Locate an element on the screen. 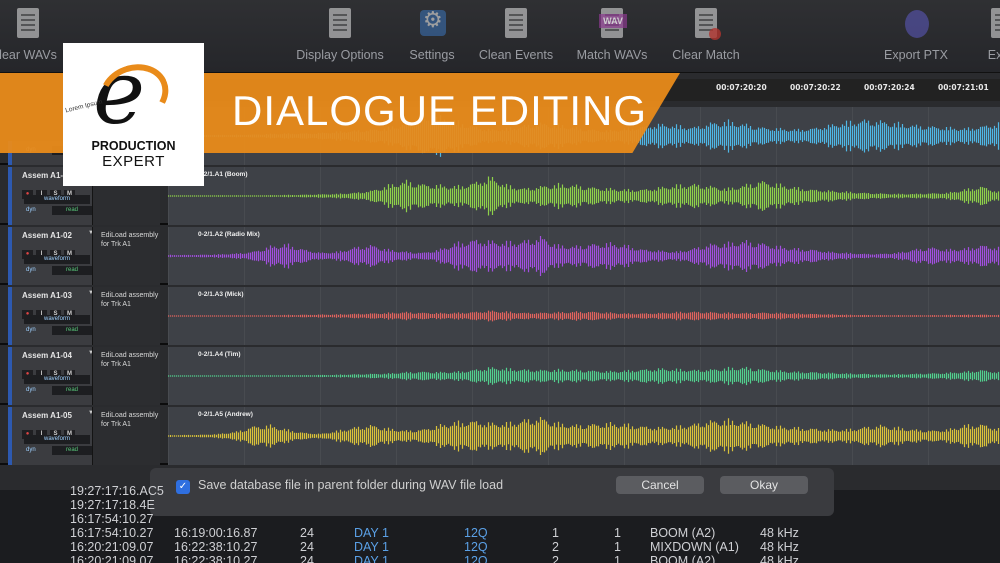 The width and height of the screenshot is (1000, 563). track-waveform-lane: 0-2/1.A2 (Radio Mix) is located at coordinates (584, 256).